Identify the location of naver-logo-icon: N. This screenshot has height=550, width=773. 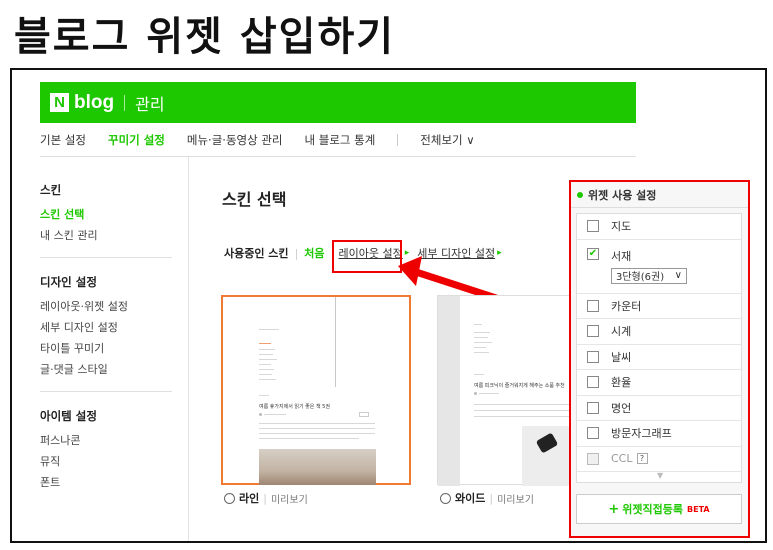
(59, 102).